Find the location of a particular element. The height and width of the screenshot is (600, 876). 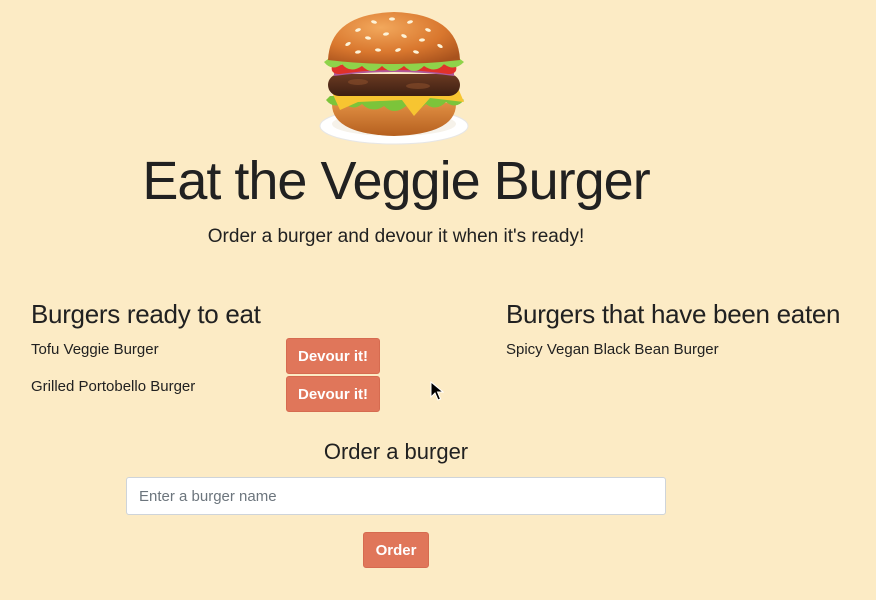

mouse-cursor-icon is located at coordinates (437, 391).